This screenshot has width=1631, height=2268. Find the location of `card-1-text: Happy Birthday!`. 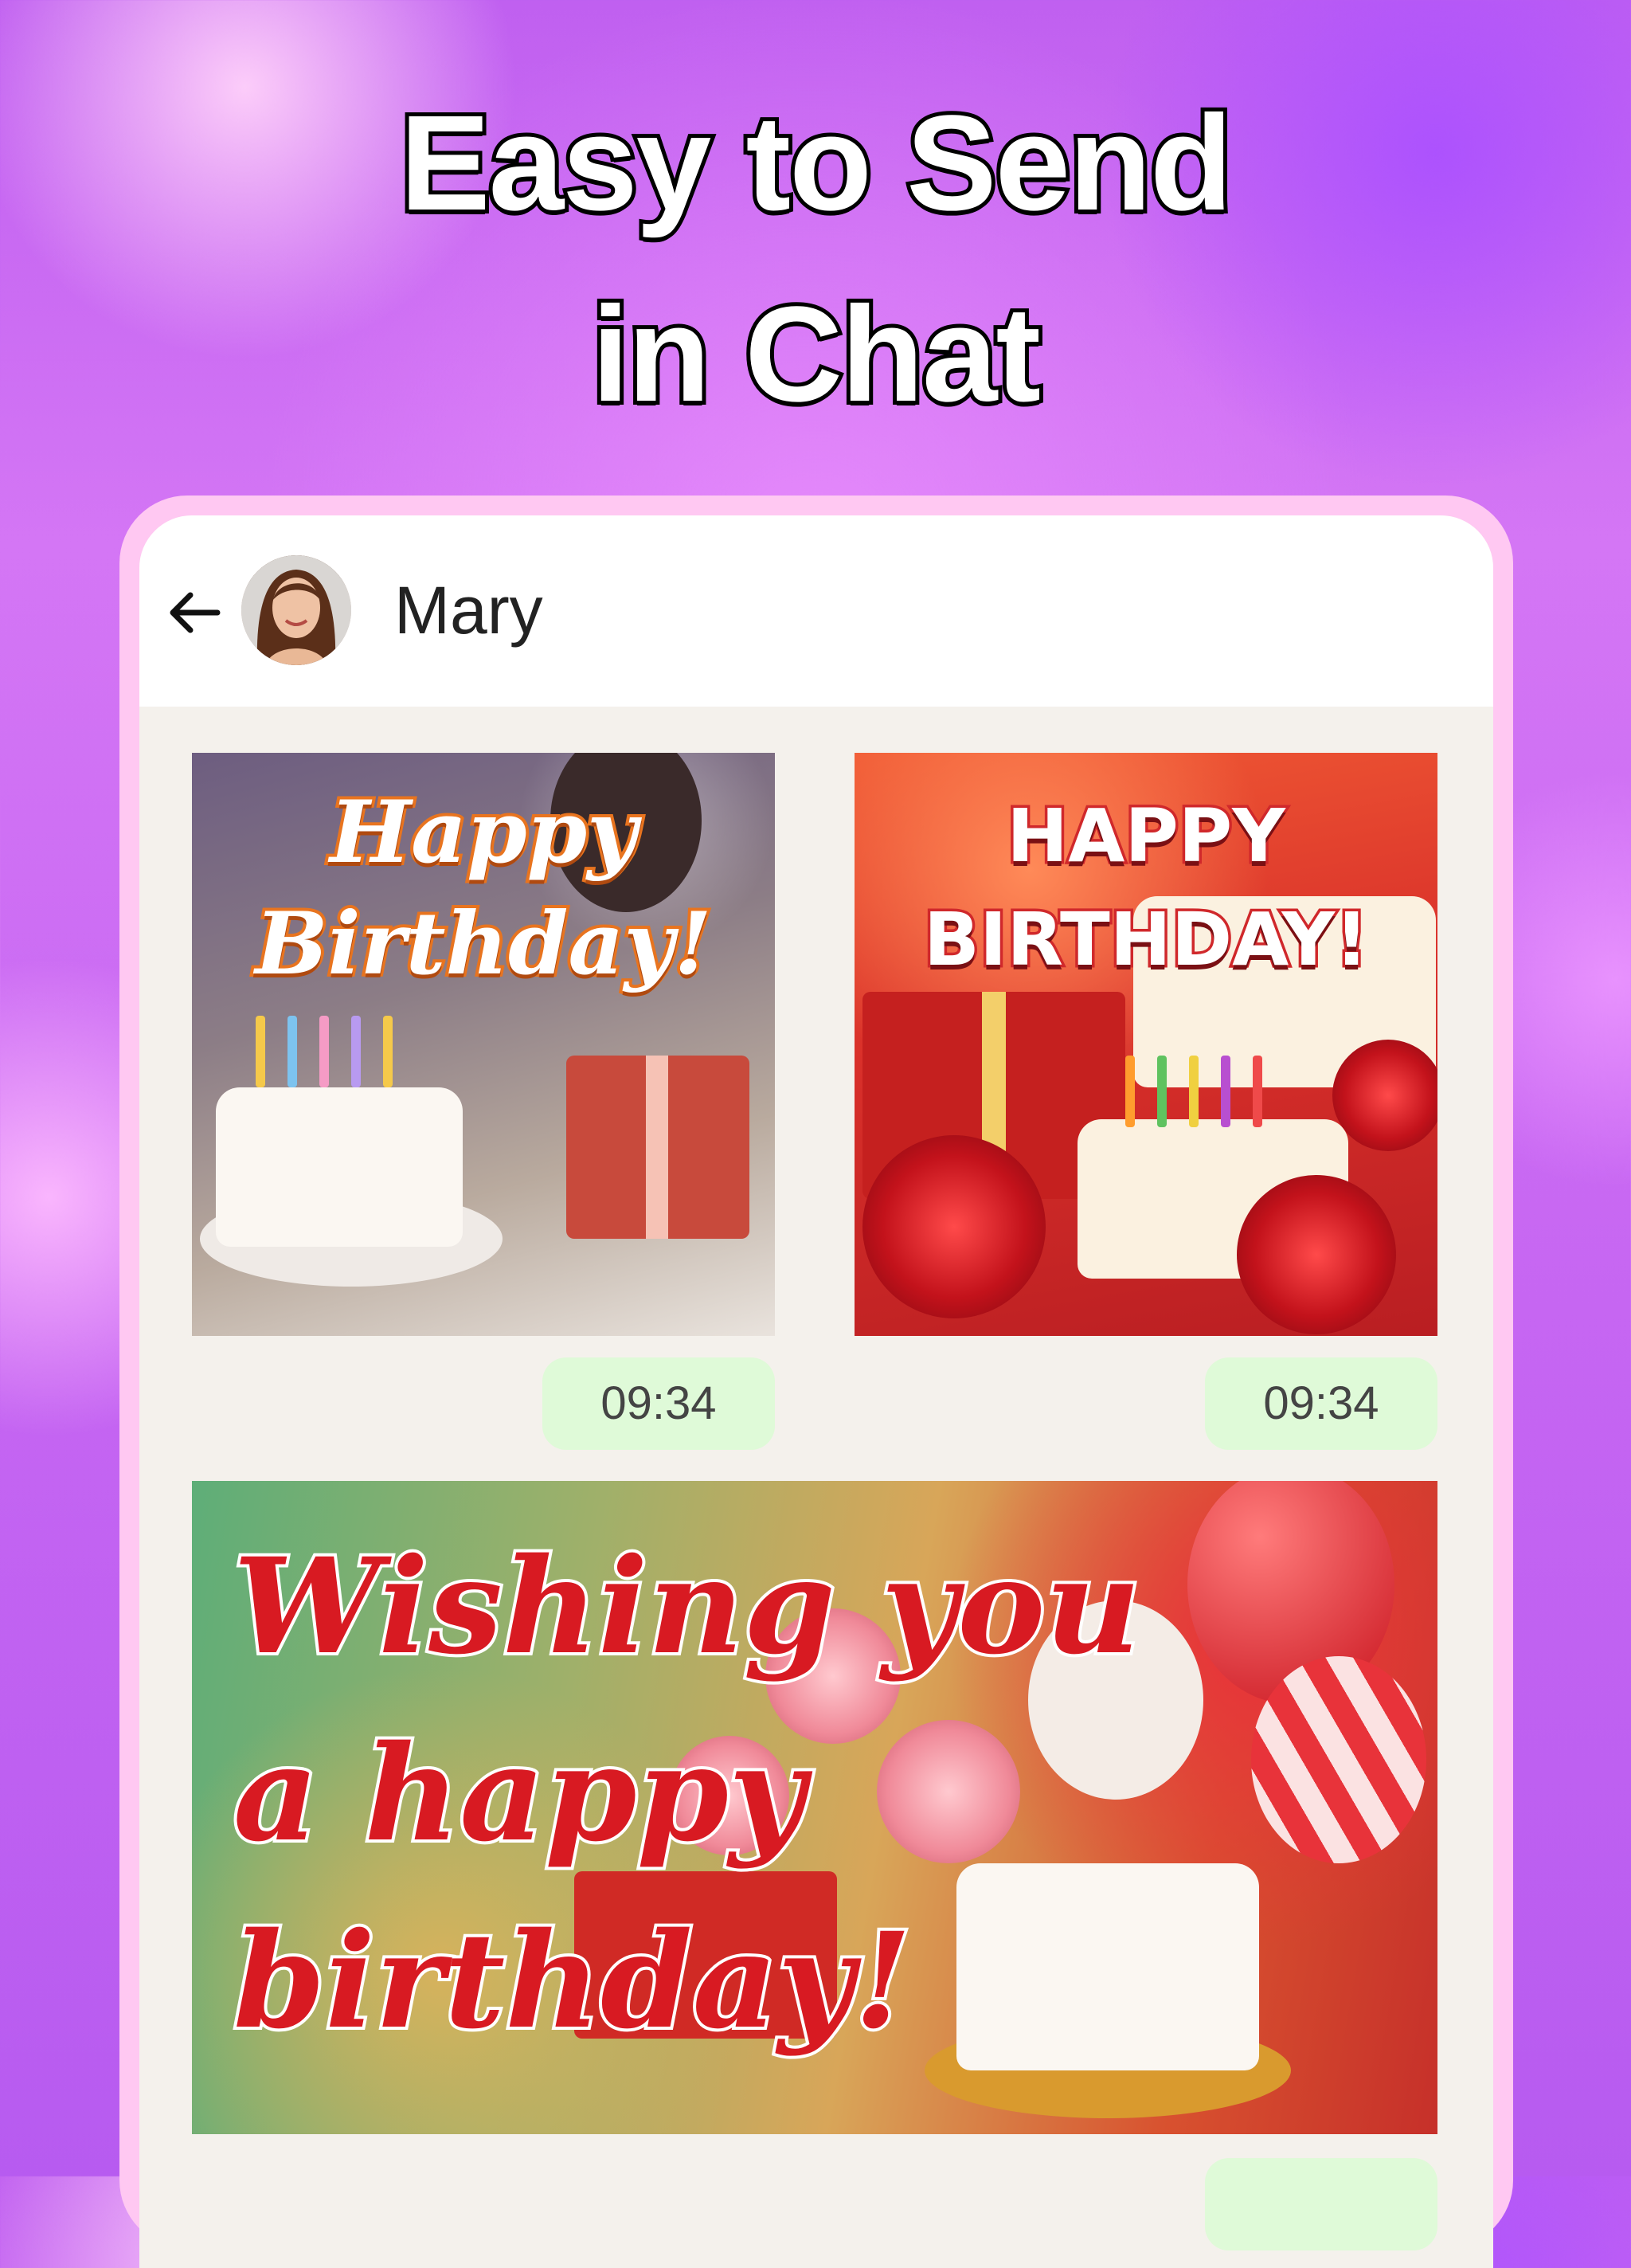

card-1-text: Happy Birthday! is located at coordinates (483, 889).